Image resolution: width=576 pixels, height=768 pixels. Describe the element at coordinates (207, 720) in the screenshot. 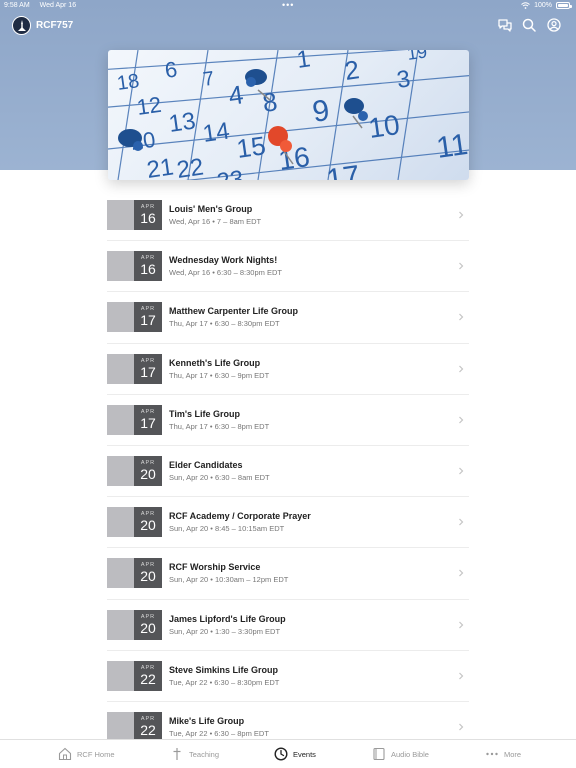

I see `event-title: Mike's Life Group` at that location.